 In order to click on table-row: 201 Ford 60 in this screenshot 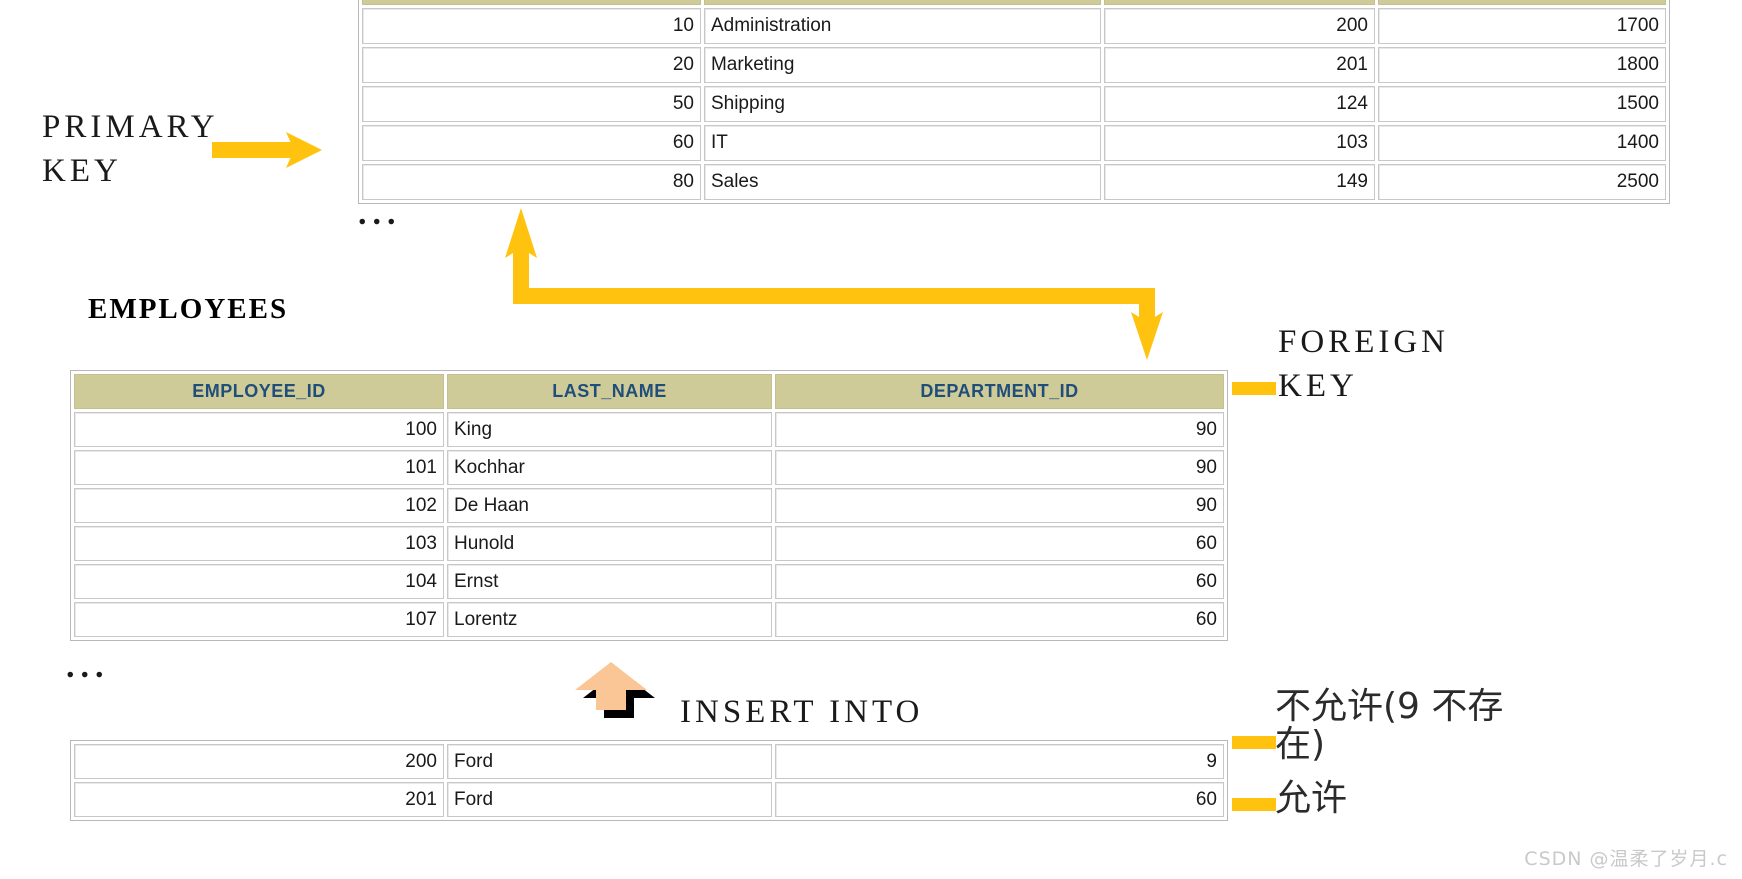, I will do `click(649, 799)`.